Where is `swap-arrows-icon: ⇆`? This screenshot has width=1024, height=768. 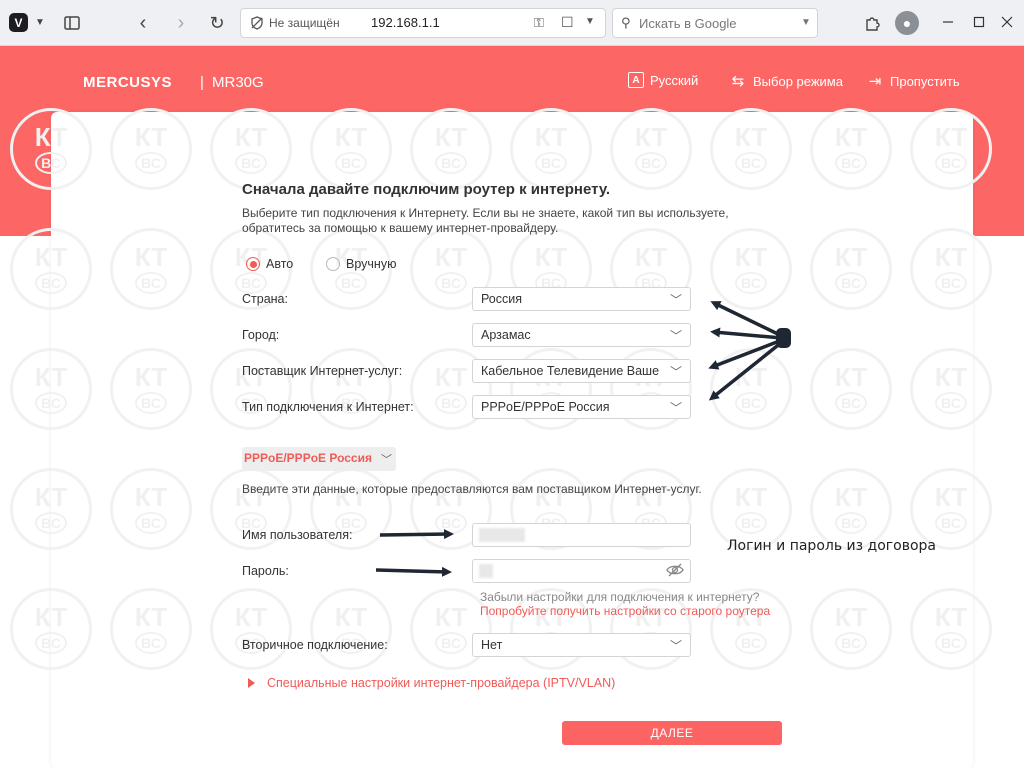 swap-arrows-icon: ⇆ is located at coordinates (738, 81).